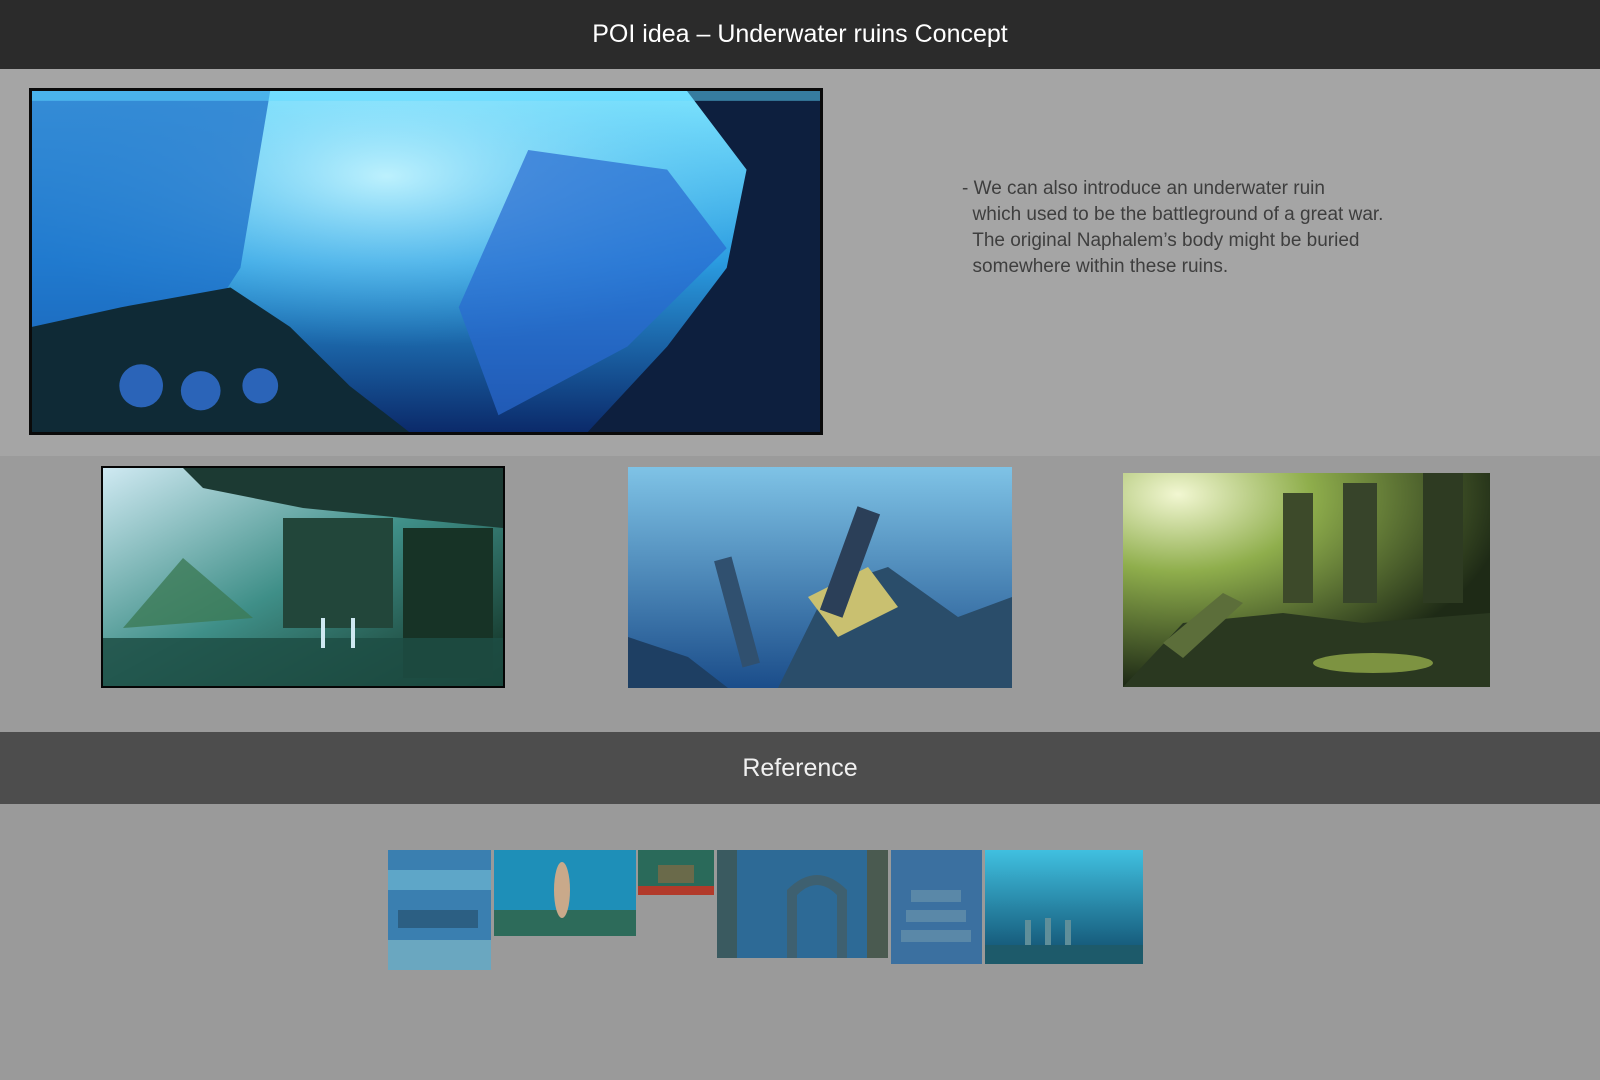 This screenshot has width=1600, height=1080. What do you see at coordinates (820, 577) in the screenshot?
I see `concept-thumbnail-sunken-ruins` at bounding box center [820, 577].